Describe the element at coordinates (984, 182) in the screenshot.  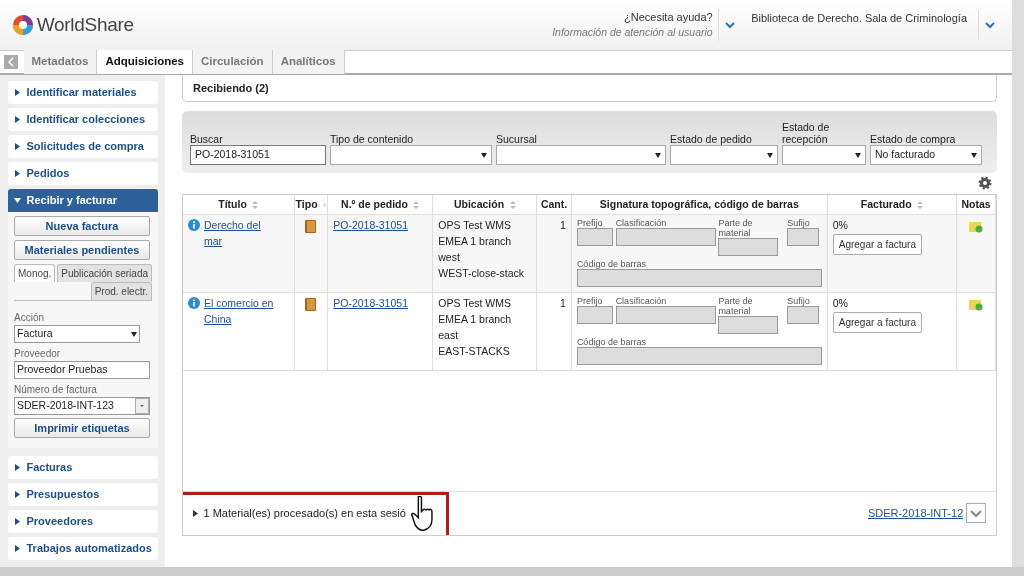
I see `settings-icon` at that location.